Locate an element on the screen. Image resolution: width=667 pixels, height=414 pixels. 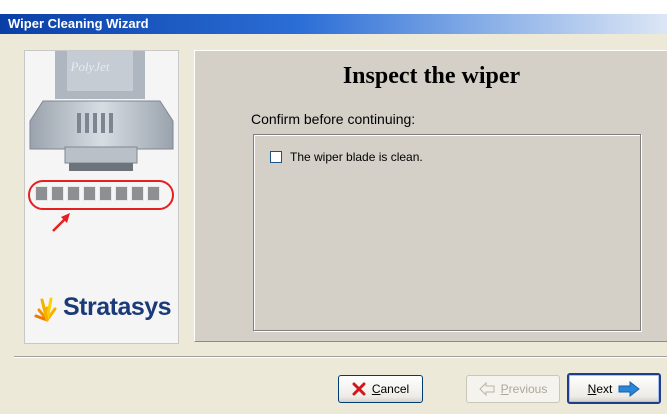
stratasys-logo: Stratasys is located at coordinates (102, 307).